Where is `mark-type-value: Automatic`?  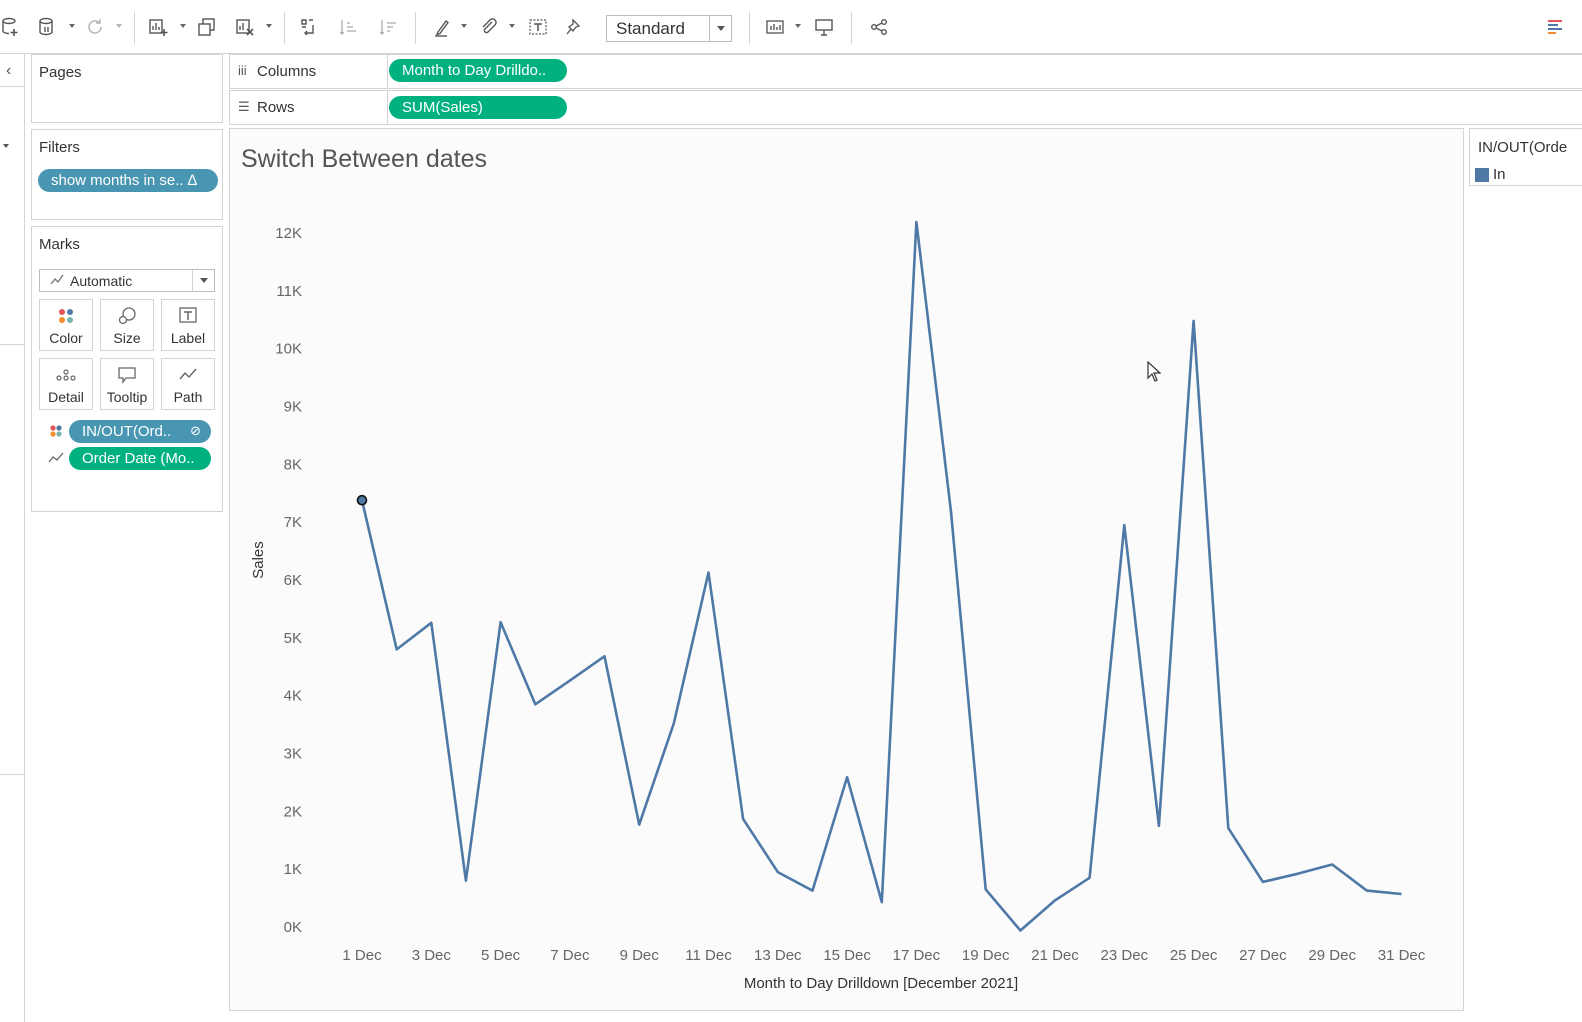 mark-type-value: Automatic is located at coordinates (101, 281).